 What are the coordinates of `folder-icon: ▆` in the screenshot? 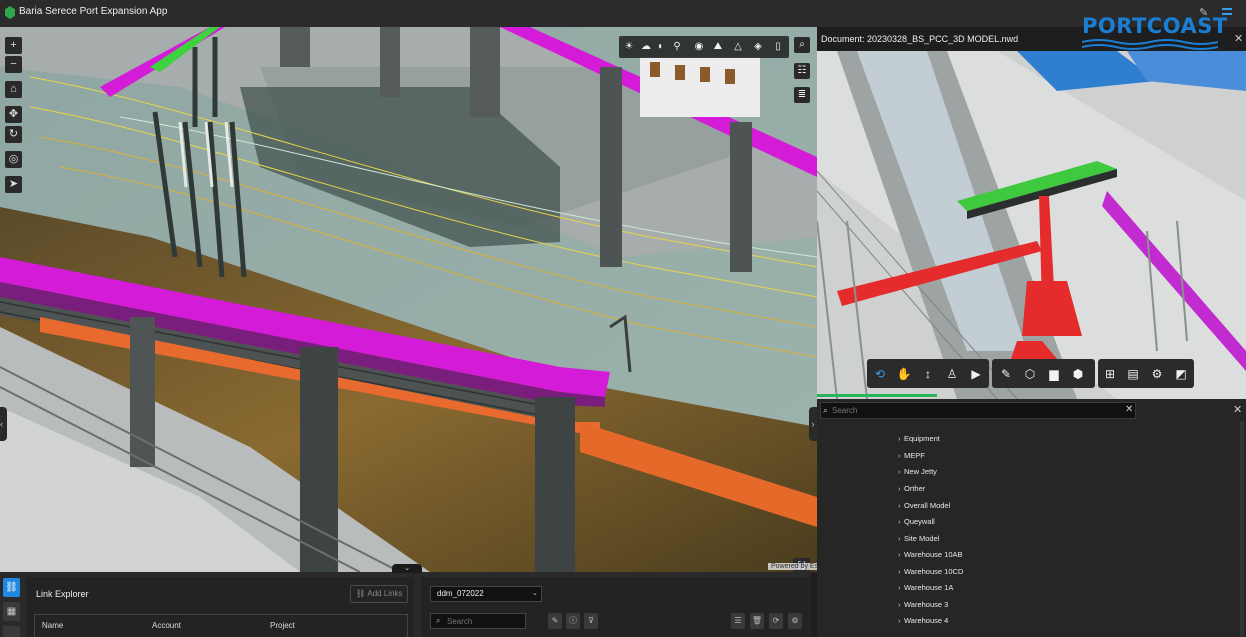 It's located at (1054, 374).